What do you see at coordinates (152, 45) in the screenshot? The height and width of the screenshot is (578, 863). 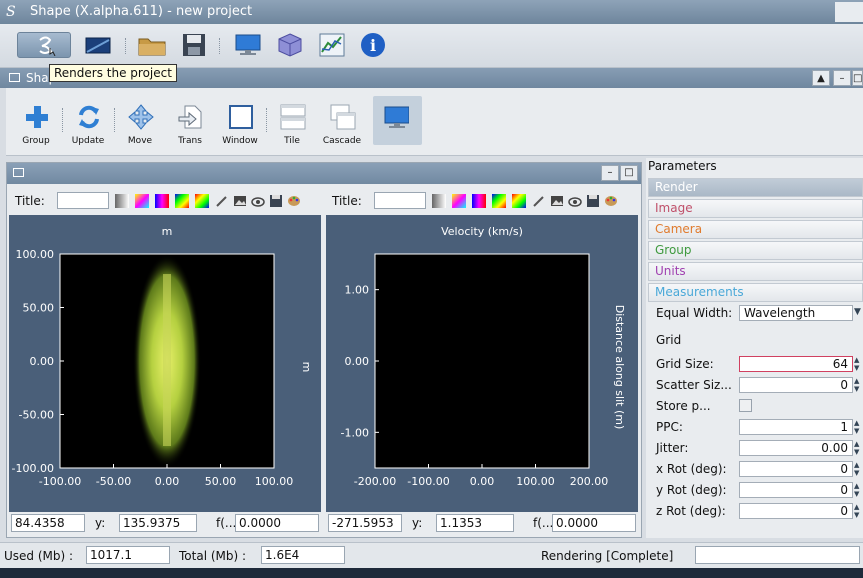 I see `open-folder-button` at bounding box center [152, 45].